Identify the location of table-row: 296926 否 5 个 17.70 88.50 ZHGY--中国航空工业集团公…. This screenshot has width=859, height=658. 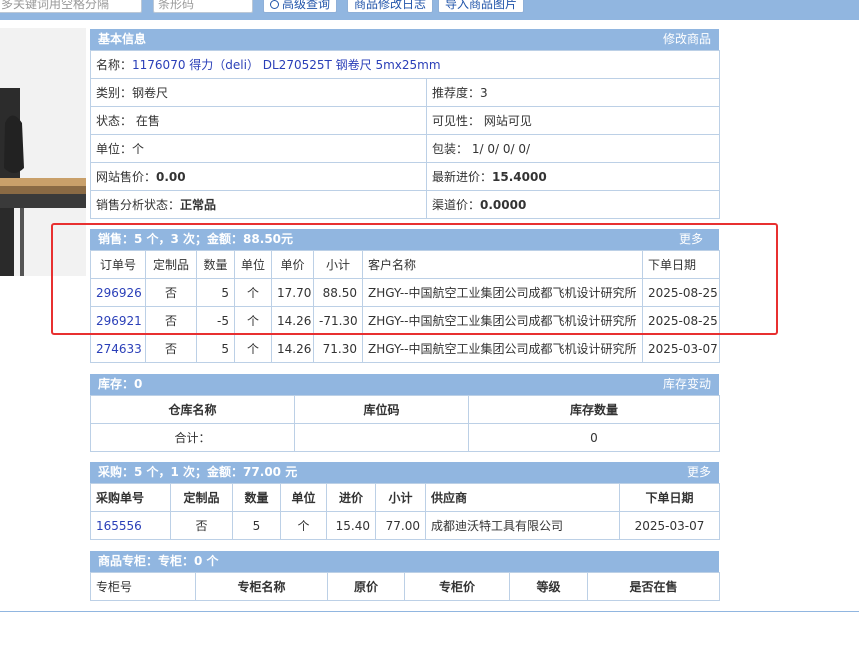
(405, 292).